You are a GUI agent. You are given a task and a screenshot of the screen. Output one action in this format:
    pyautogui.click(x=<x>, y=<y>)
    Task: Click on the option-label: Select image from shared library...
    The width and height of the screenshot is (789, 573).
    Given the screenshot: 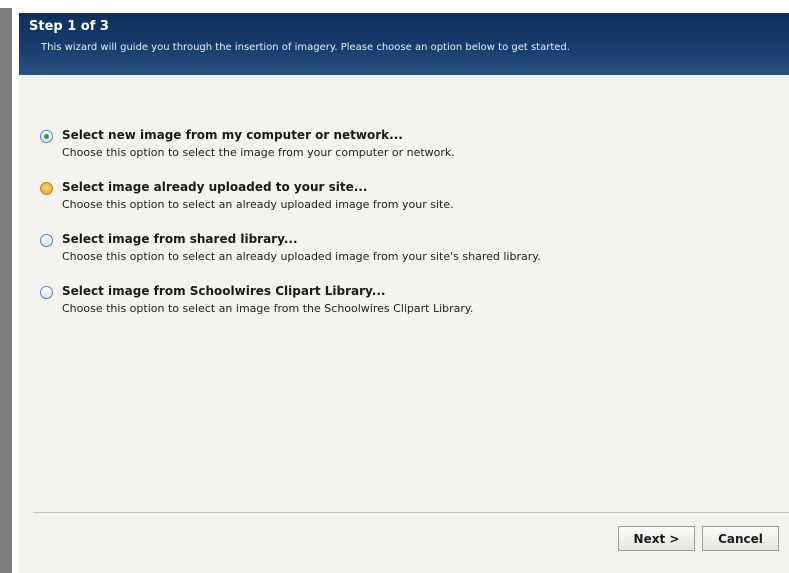 What is the action you would take?
    pyautogui.click(x=180, y=239)
    